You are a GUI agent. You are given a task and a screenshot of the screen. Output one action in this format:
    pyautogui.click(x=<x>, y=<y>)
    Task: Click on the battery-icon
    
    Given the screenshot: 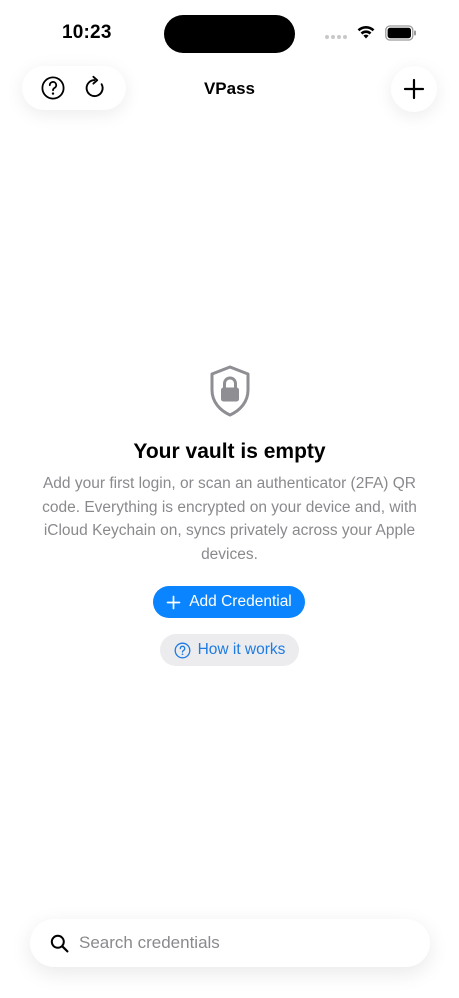 What is the action you would take?
    pyautogui.click(x=400, y=33)
    